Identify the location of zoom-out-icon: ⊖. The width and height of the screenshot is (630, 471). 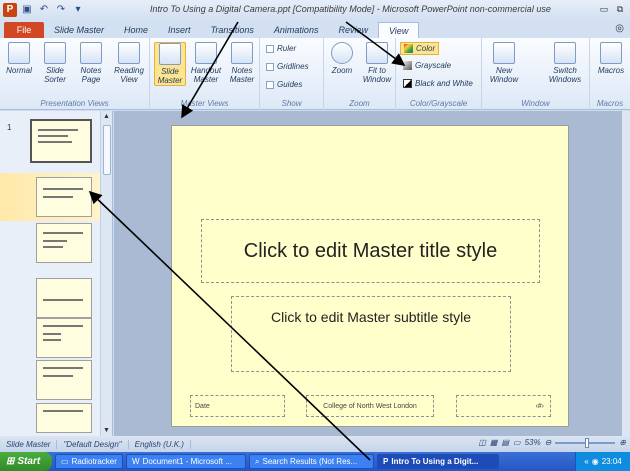
(548, 442).